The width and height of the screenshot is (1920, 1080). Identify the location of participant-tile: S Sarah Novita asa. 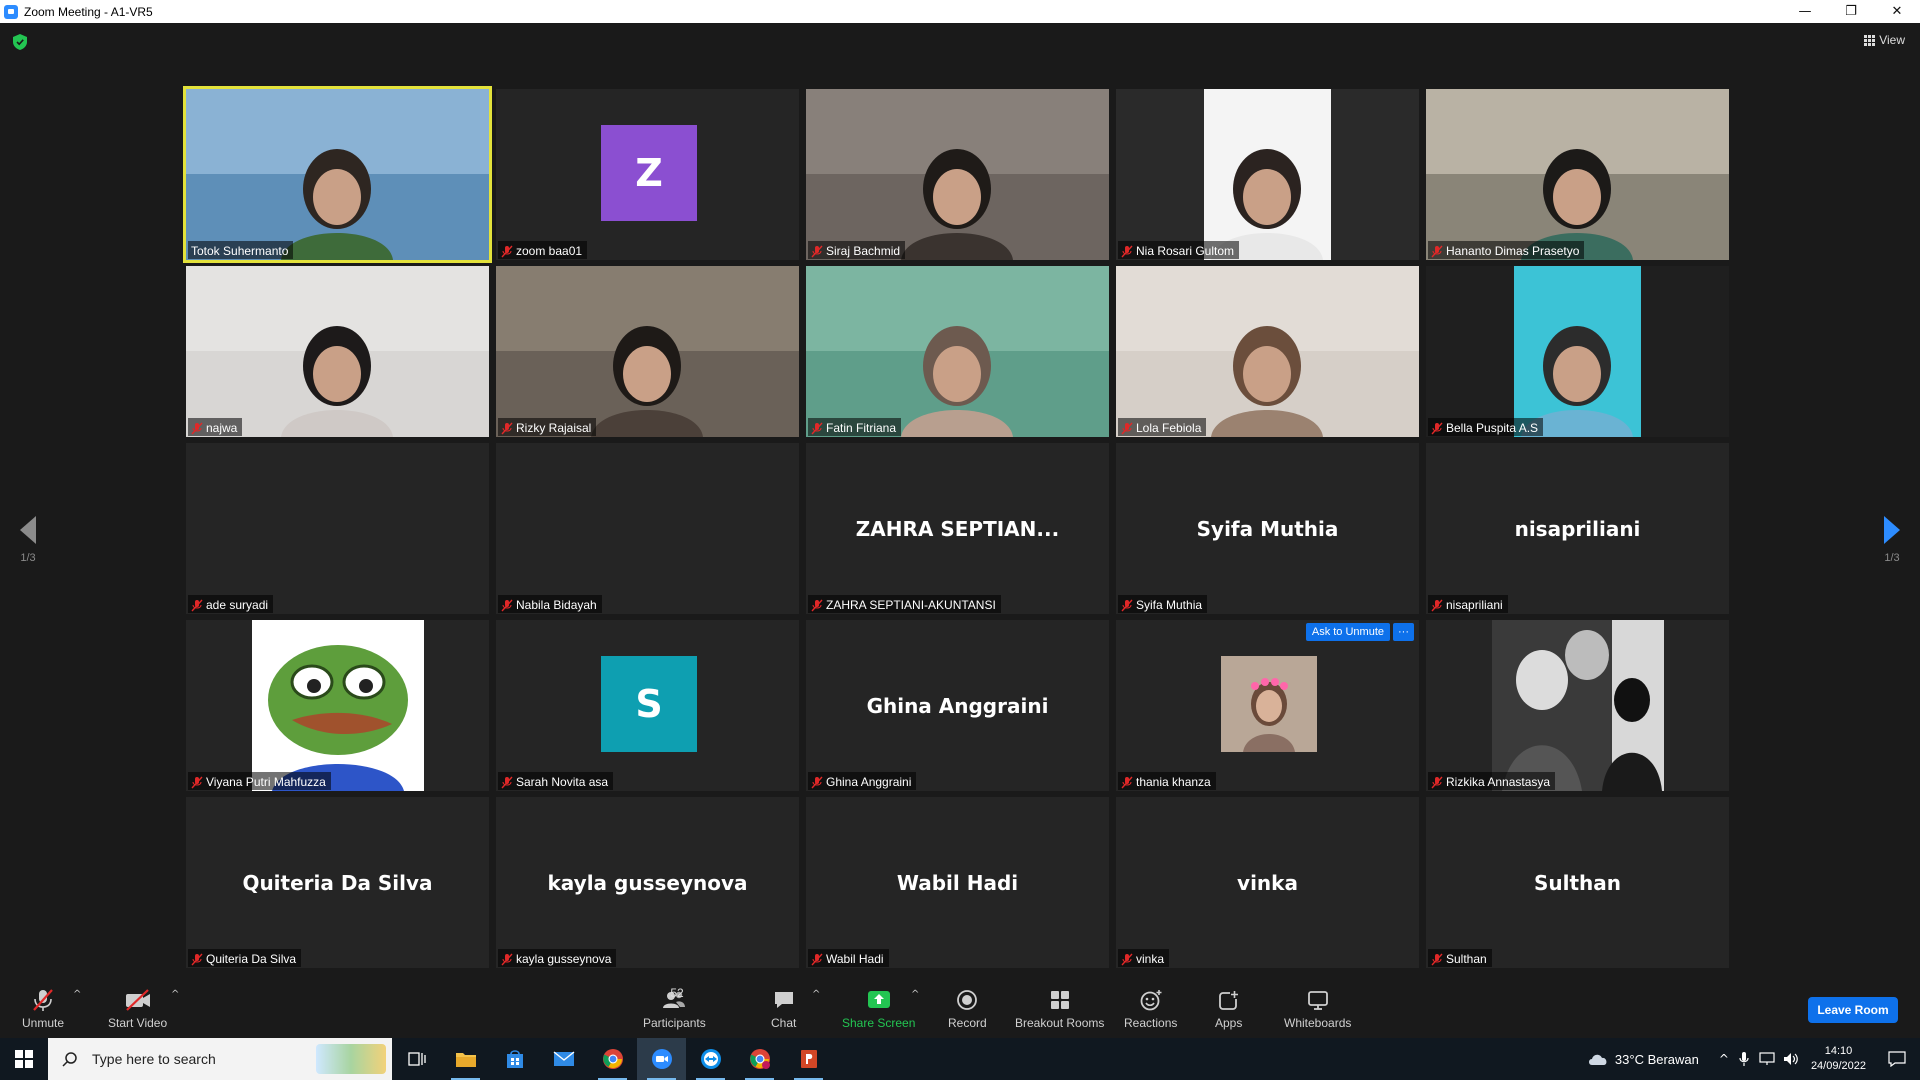
(647, 705).